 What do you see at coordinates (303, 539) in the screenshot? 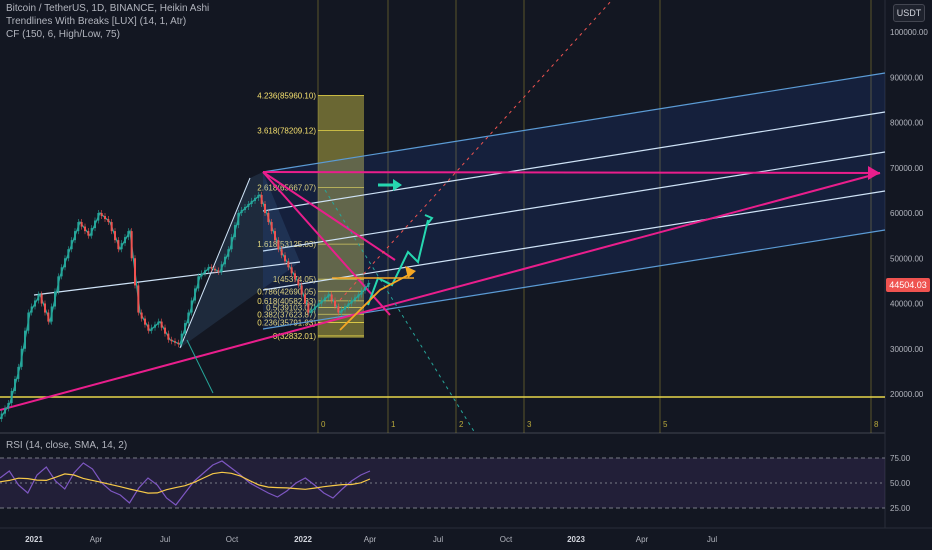
I see `time-tick-label: 2022` at bounding box center [303, 539].